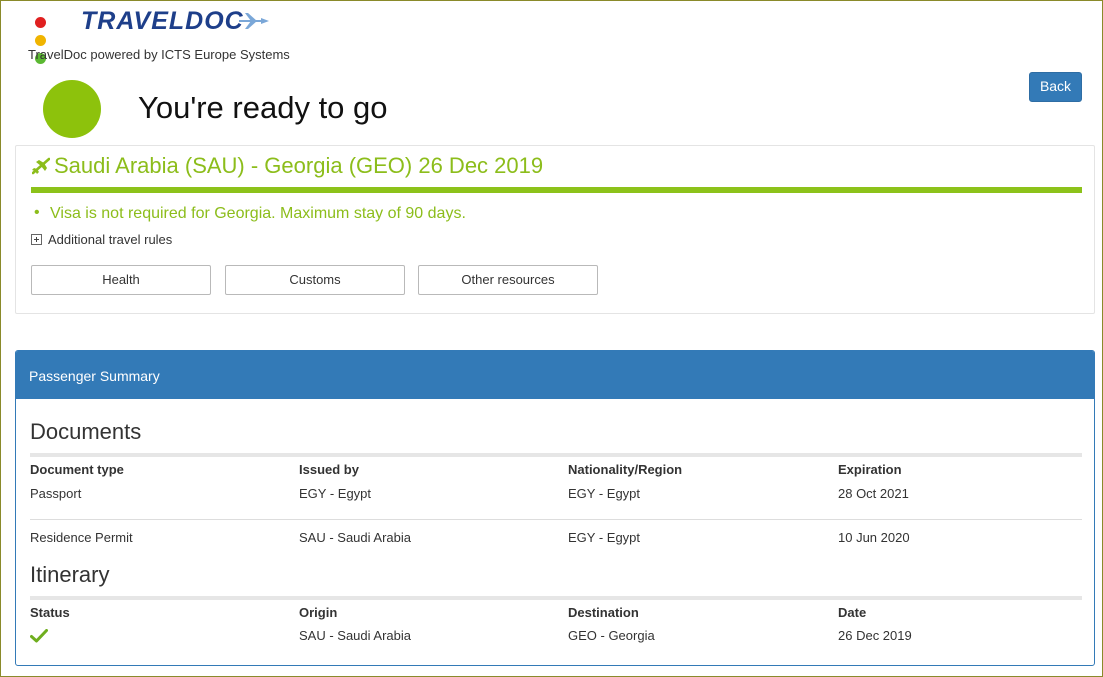 The image size is (1103, 677). I want to click on customs-button: Customs, so click(315, 280).